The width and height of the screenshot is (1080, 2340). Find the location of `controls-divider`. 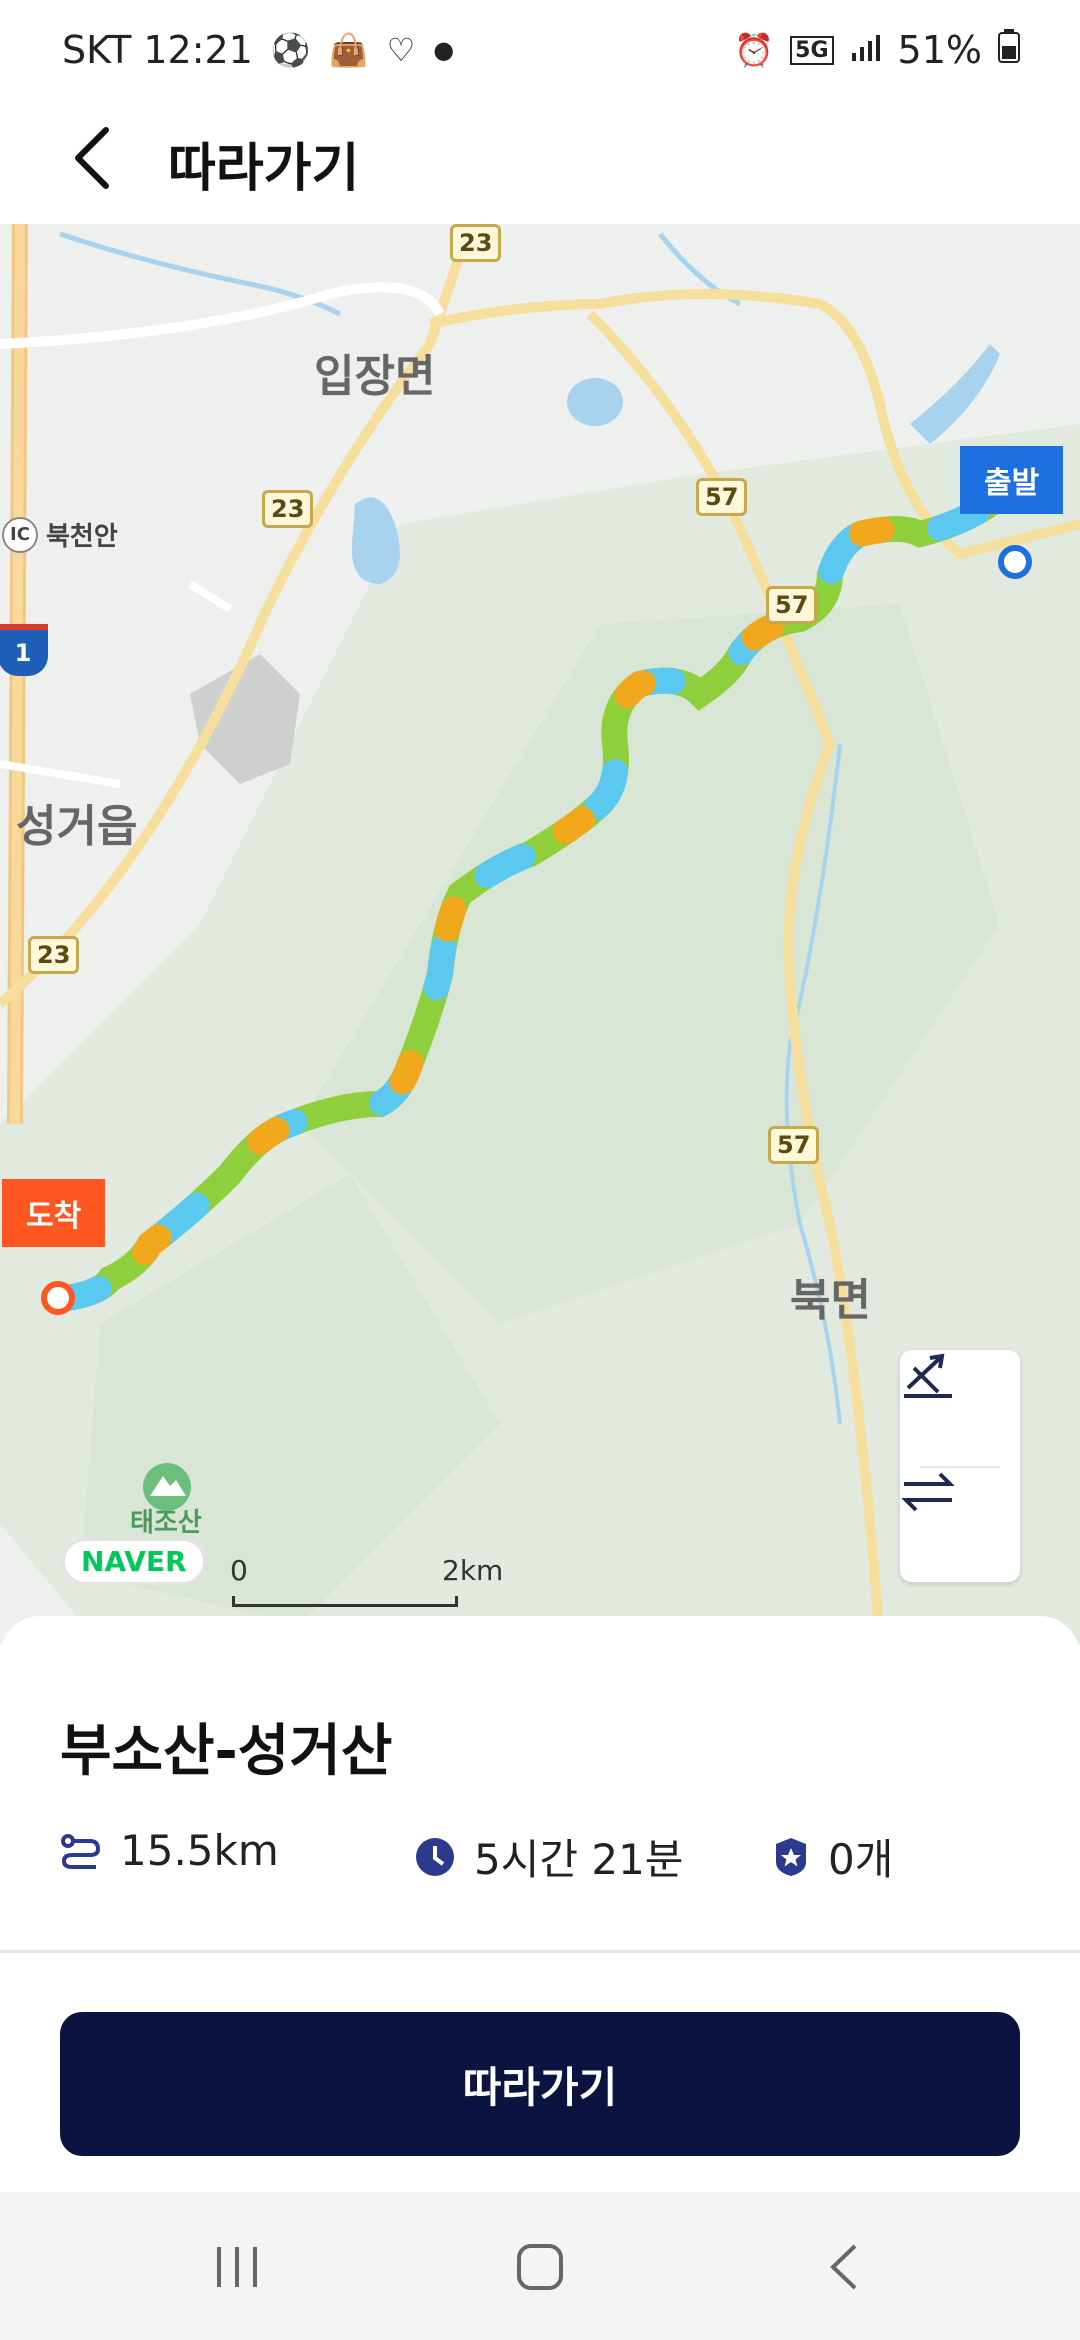

controls-divider is located at coordinates (960, 1467).